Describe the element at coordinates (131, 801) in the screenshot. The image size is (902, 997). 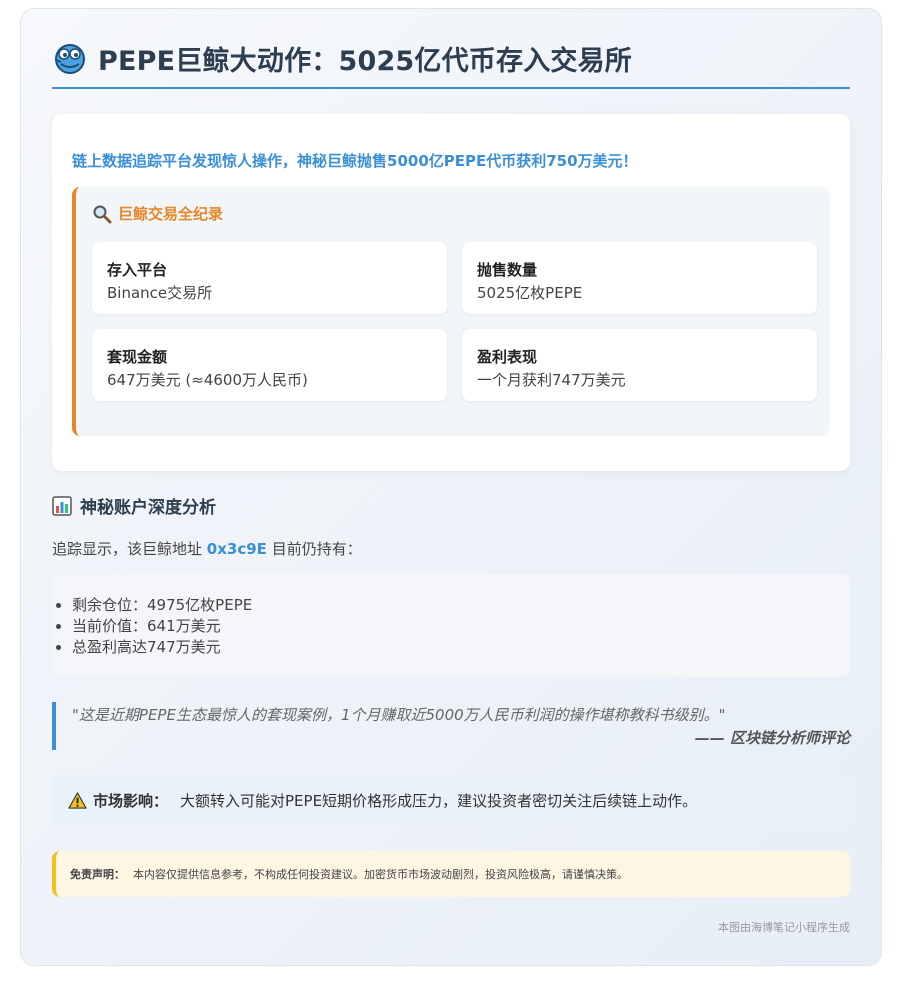
I see `impact-label: 市场影响：` at that location.